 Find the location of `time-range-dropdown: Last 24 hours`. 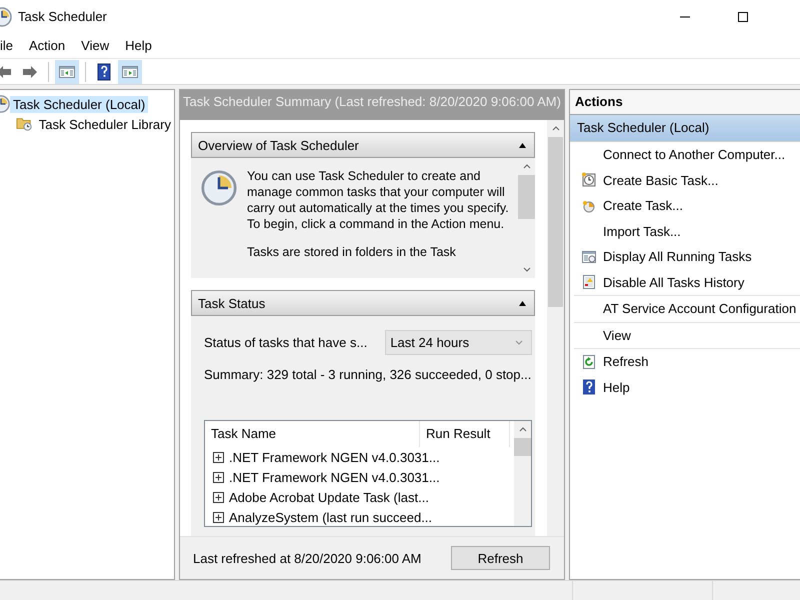

time-range-dropdown: Last 24 hours is located at coordinates (458, 342).